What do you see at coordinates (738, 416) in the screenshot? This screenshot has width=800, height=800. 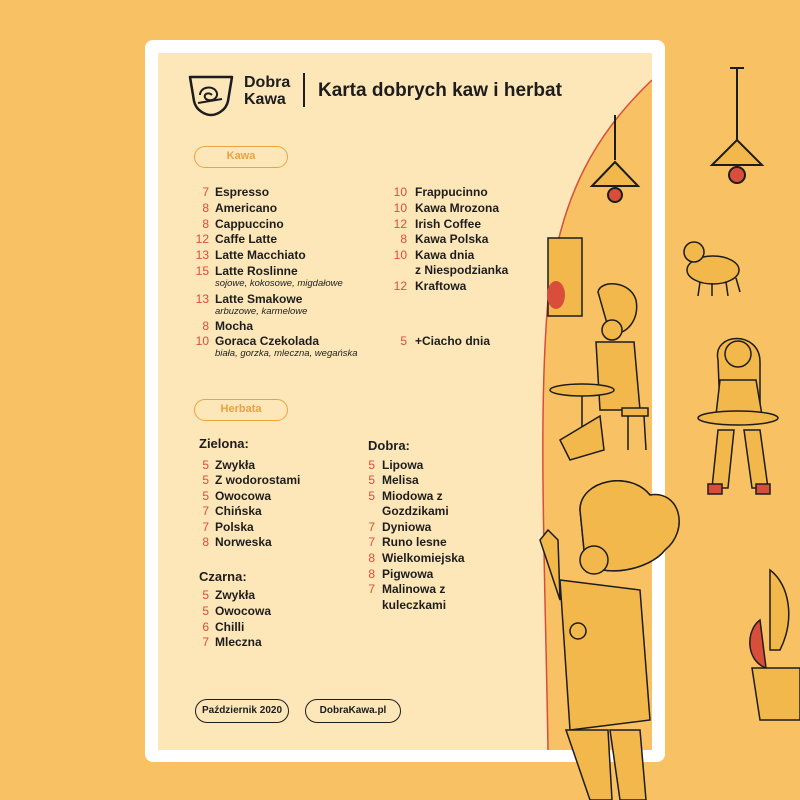 I see `seated-person-icon` at bounding box center [738, 416].